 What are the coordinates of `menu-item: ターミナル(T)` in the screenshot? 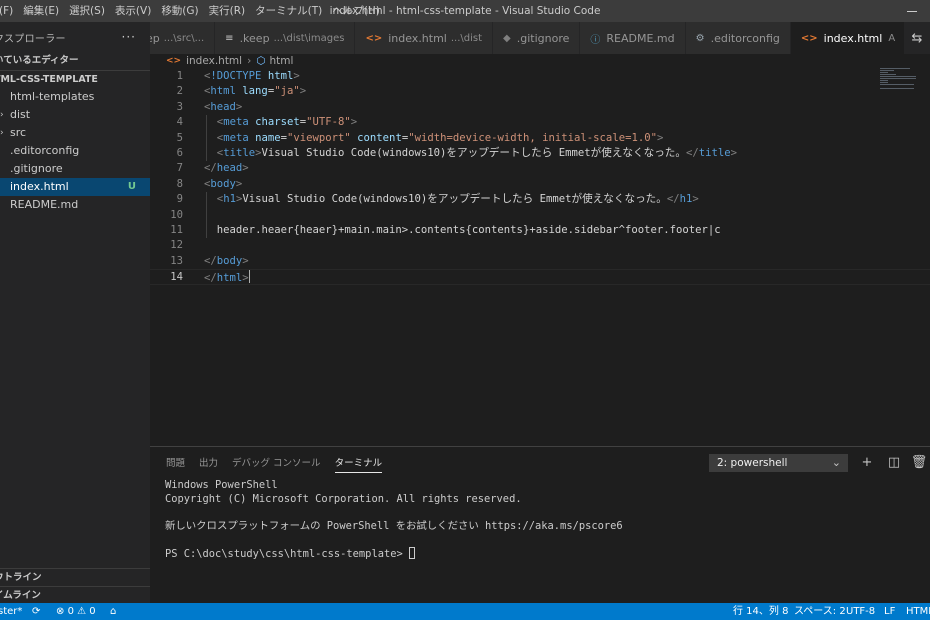 It's located at (288, 11).